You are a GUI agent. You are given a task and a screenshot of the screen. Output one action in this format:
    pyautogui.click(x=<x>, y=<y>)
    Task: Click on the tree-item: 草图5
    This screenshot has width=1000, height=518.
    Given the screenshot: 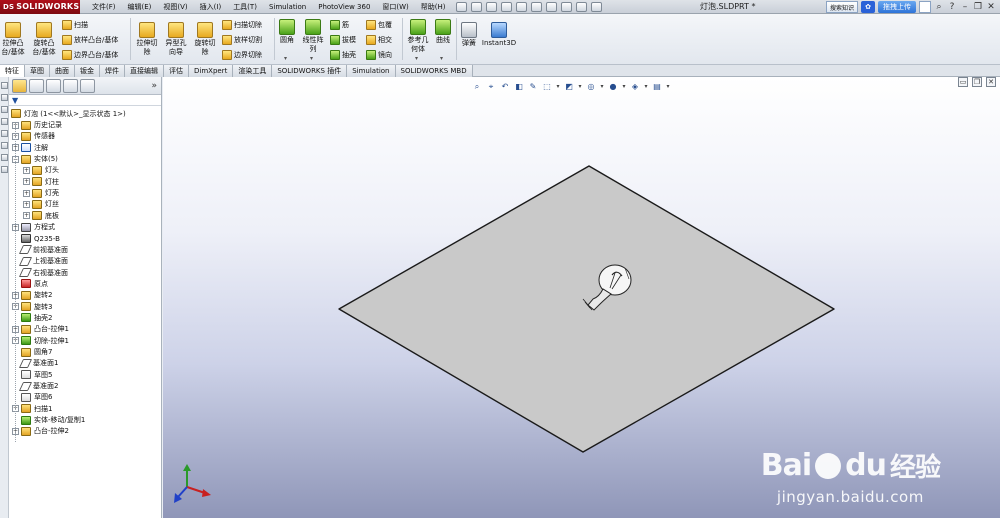 What is the action you would take?
    pyautogui.click(x=32, y=374)
    